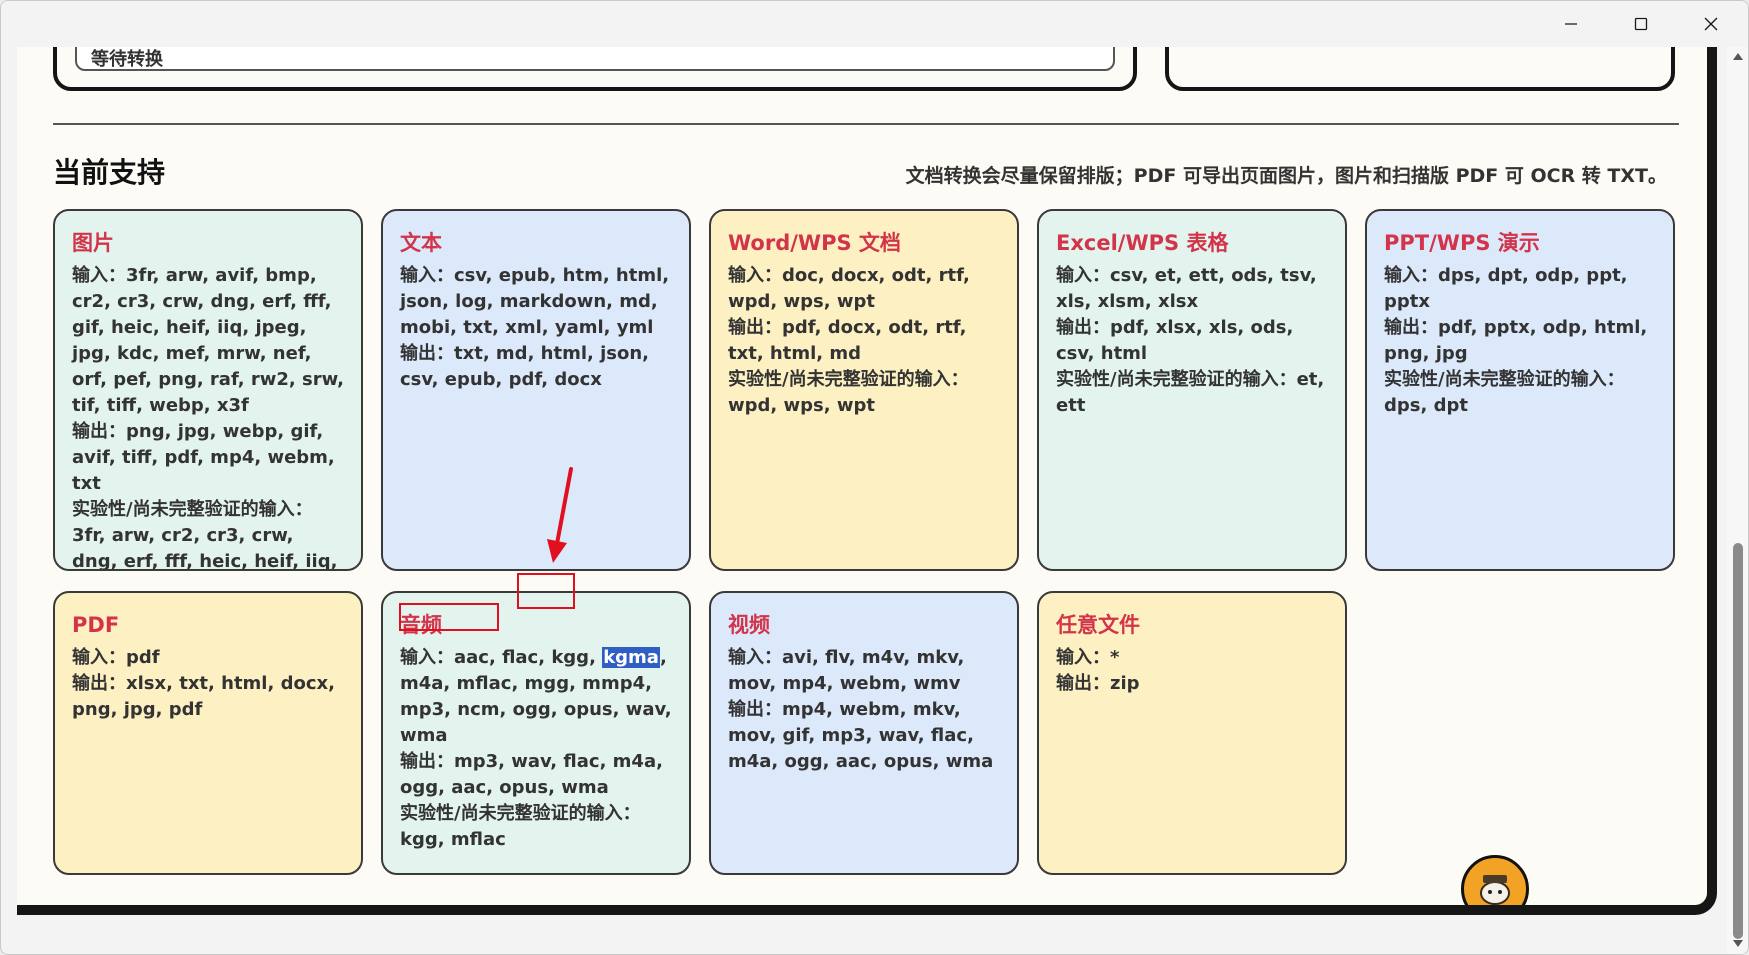 This screenshot has width=1749, height=955. What do you see at coordinates (546, 591) in the screenshot?
I see `highlight-box-kgma` at bounding box center [546, 591].